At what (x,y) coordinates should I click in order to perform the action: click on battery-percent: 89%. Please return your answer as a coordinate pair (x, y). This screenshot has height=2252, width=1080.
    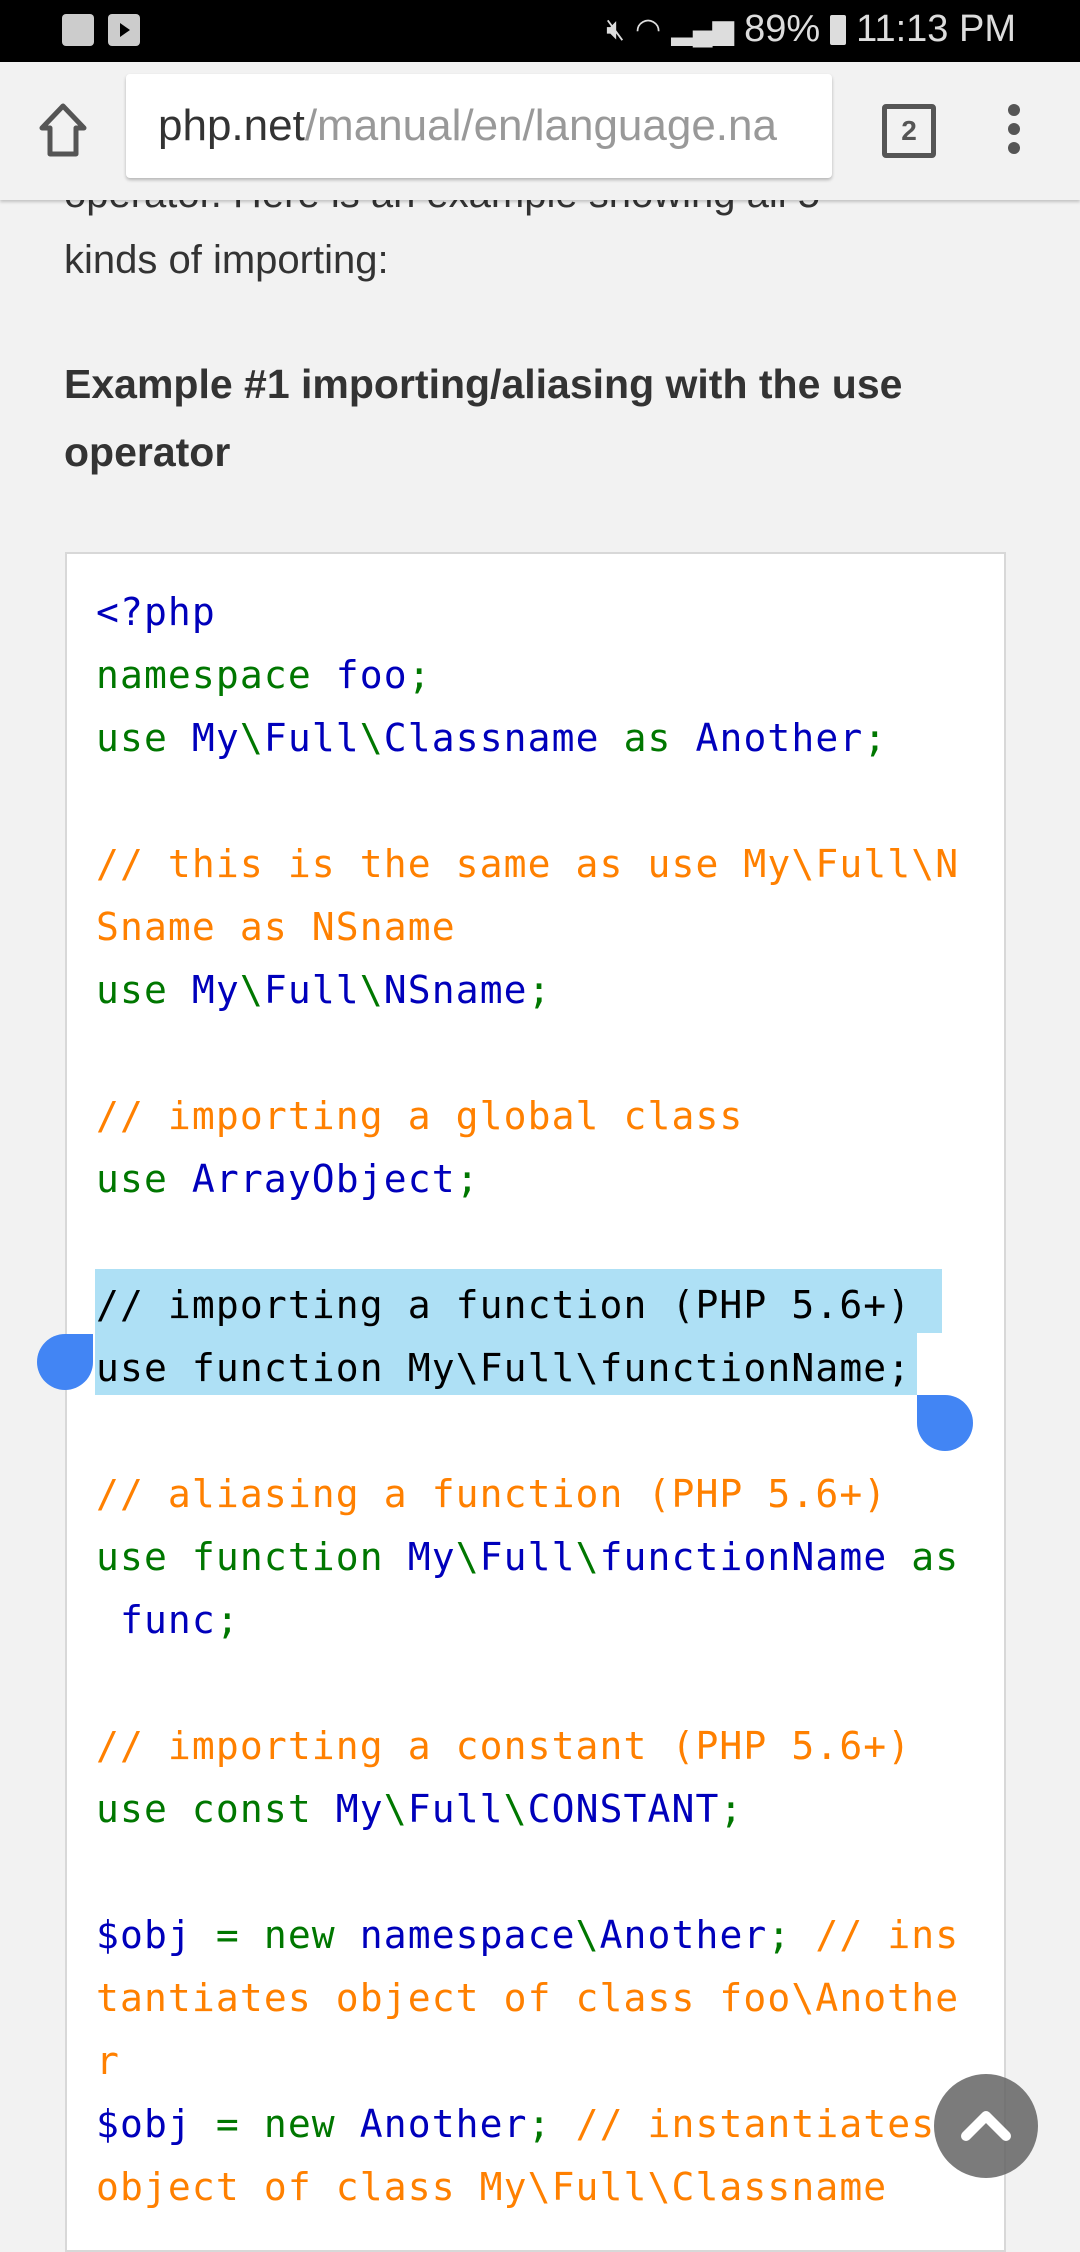
    Looking at the image, I should click on (782, 29).